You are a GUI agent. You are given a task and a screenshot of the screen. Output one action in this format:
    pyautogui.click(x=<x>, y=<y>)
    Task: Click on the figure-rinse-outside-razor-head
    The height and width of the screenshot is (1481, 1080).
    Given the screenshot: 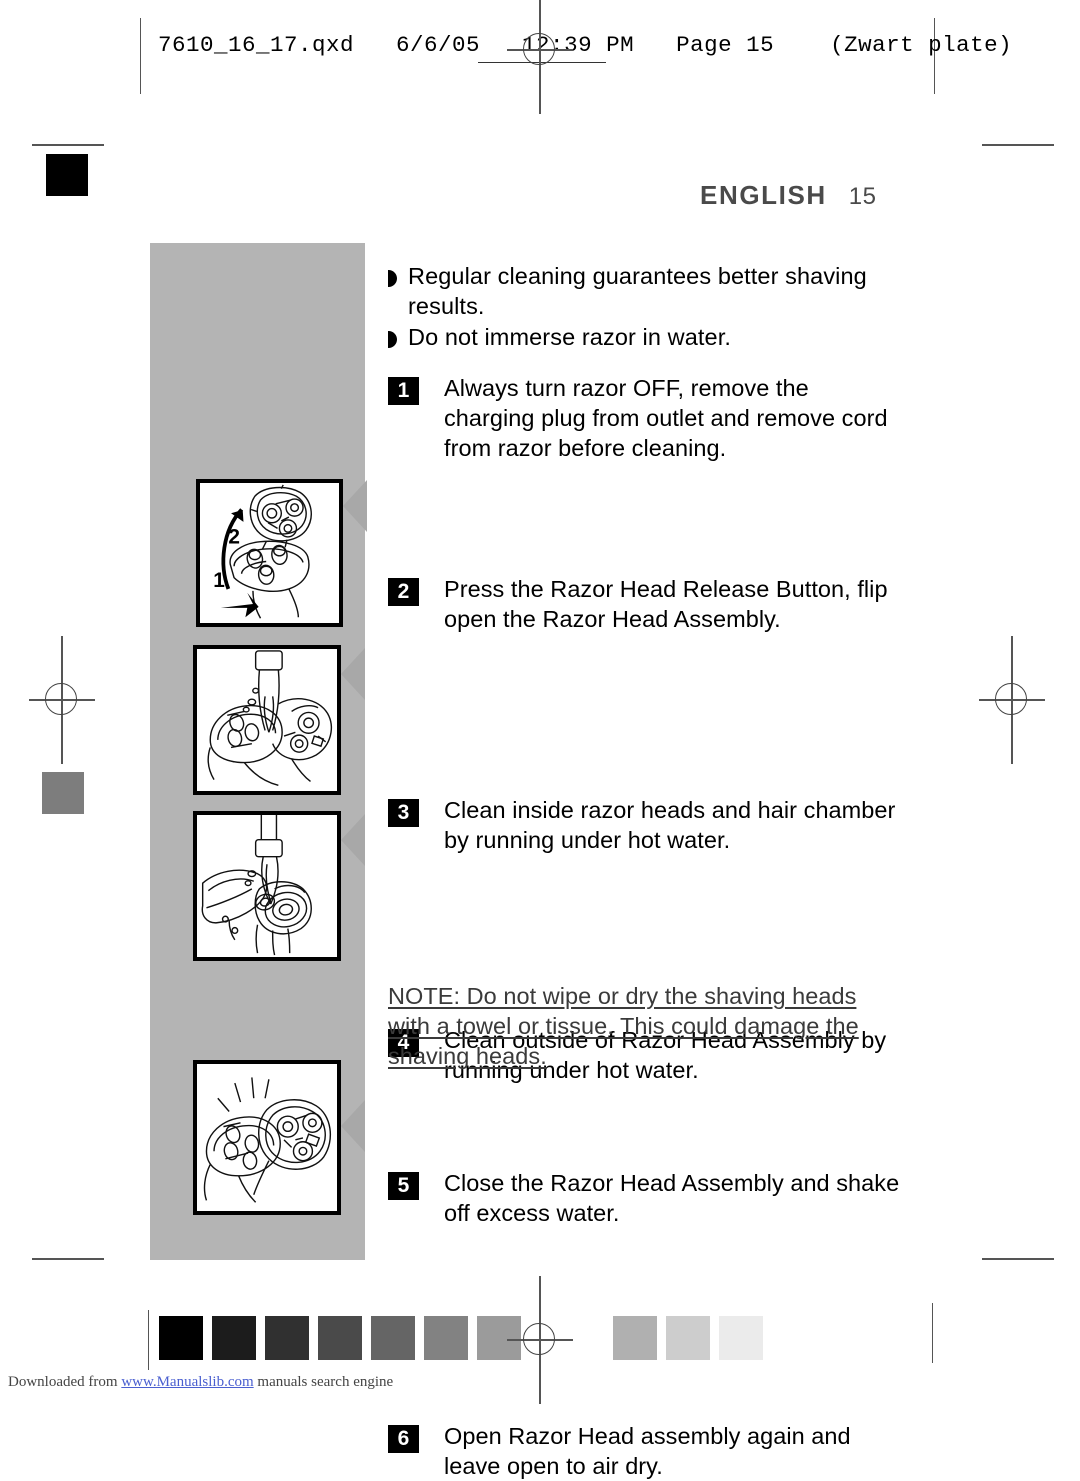 What is the action you would take?
    pyautogui.click(x=267, y=886)
    